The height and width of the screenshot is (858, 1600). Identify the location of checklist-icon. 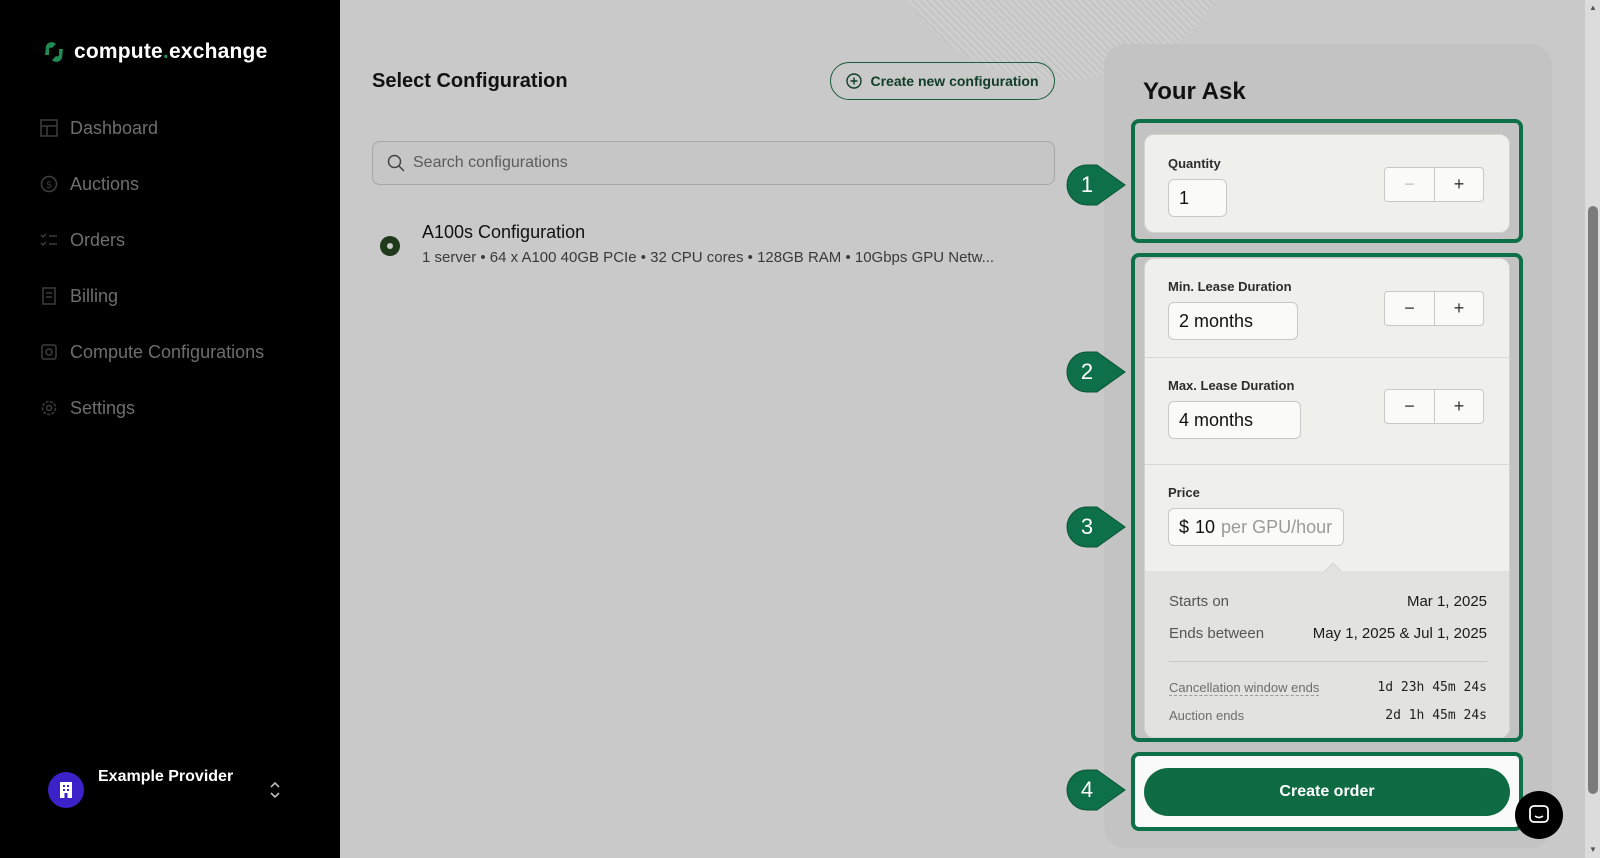
(48, 240).